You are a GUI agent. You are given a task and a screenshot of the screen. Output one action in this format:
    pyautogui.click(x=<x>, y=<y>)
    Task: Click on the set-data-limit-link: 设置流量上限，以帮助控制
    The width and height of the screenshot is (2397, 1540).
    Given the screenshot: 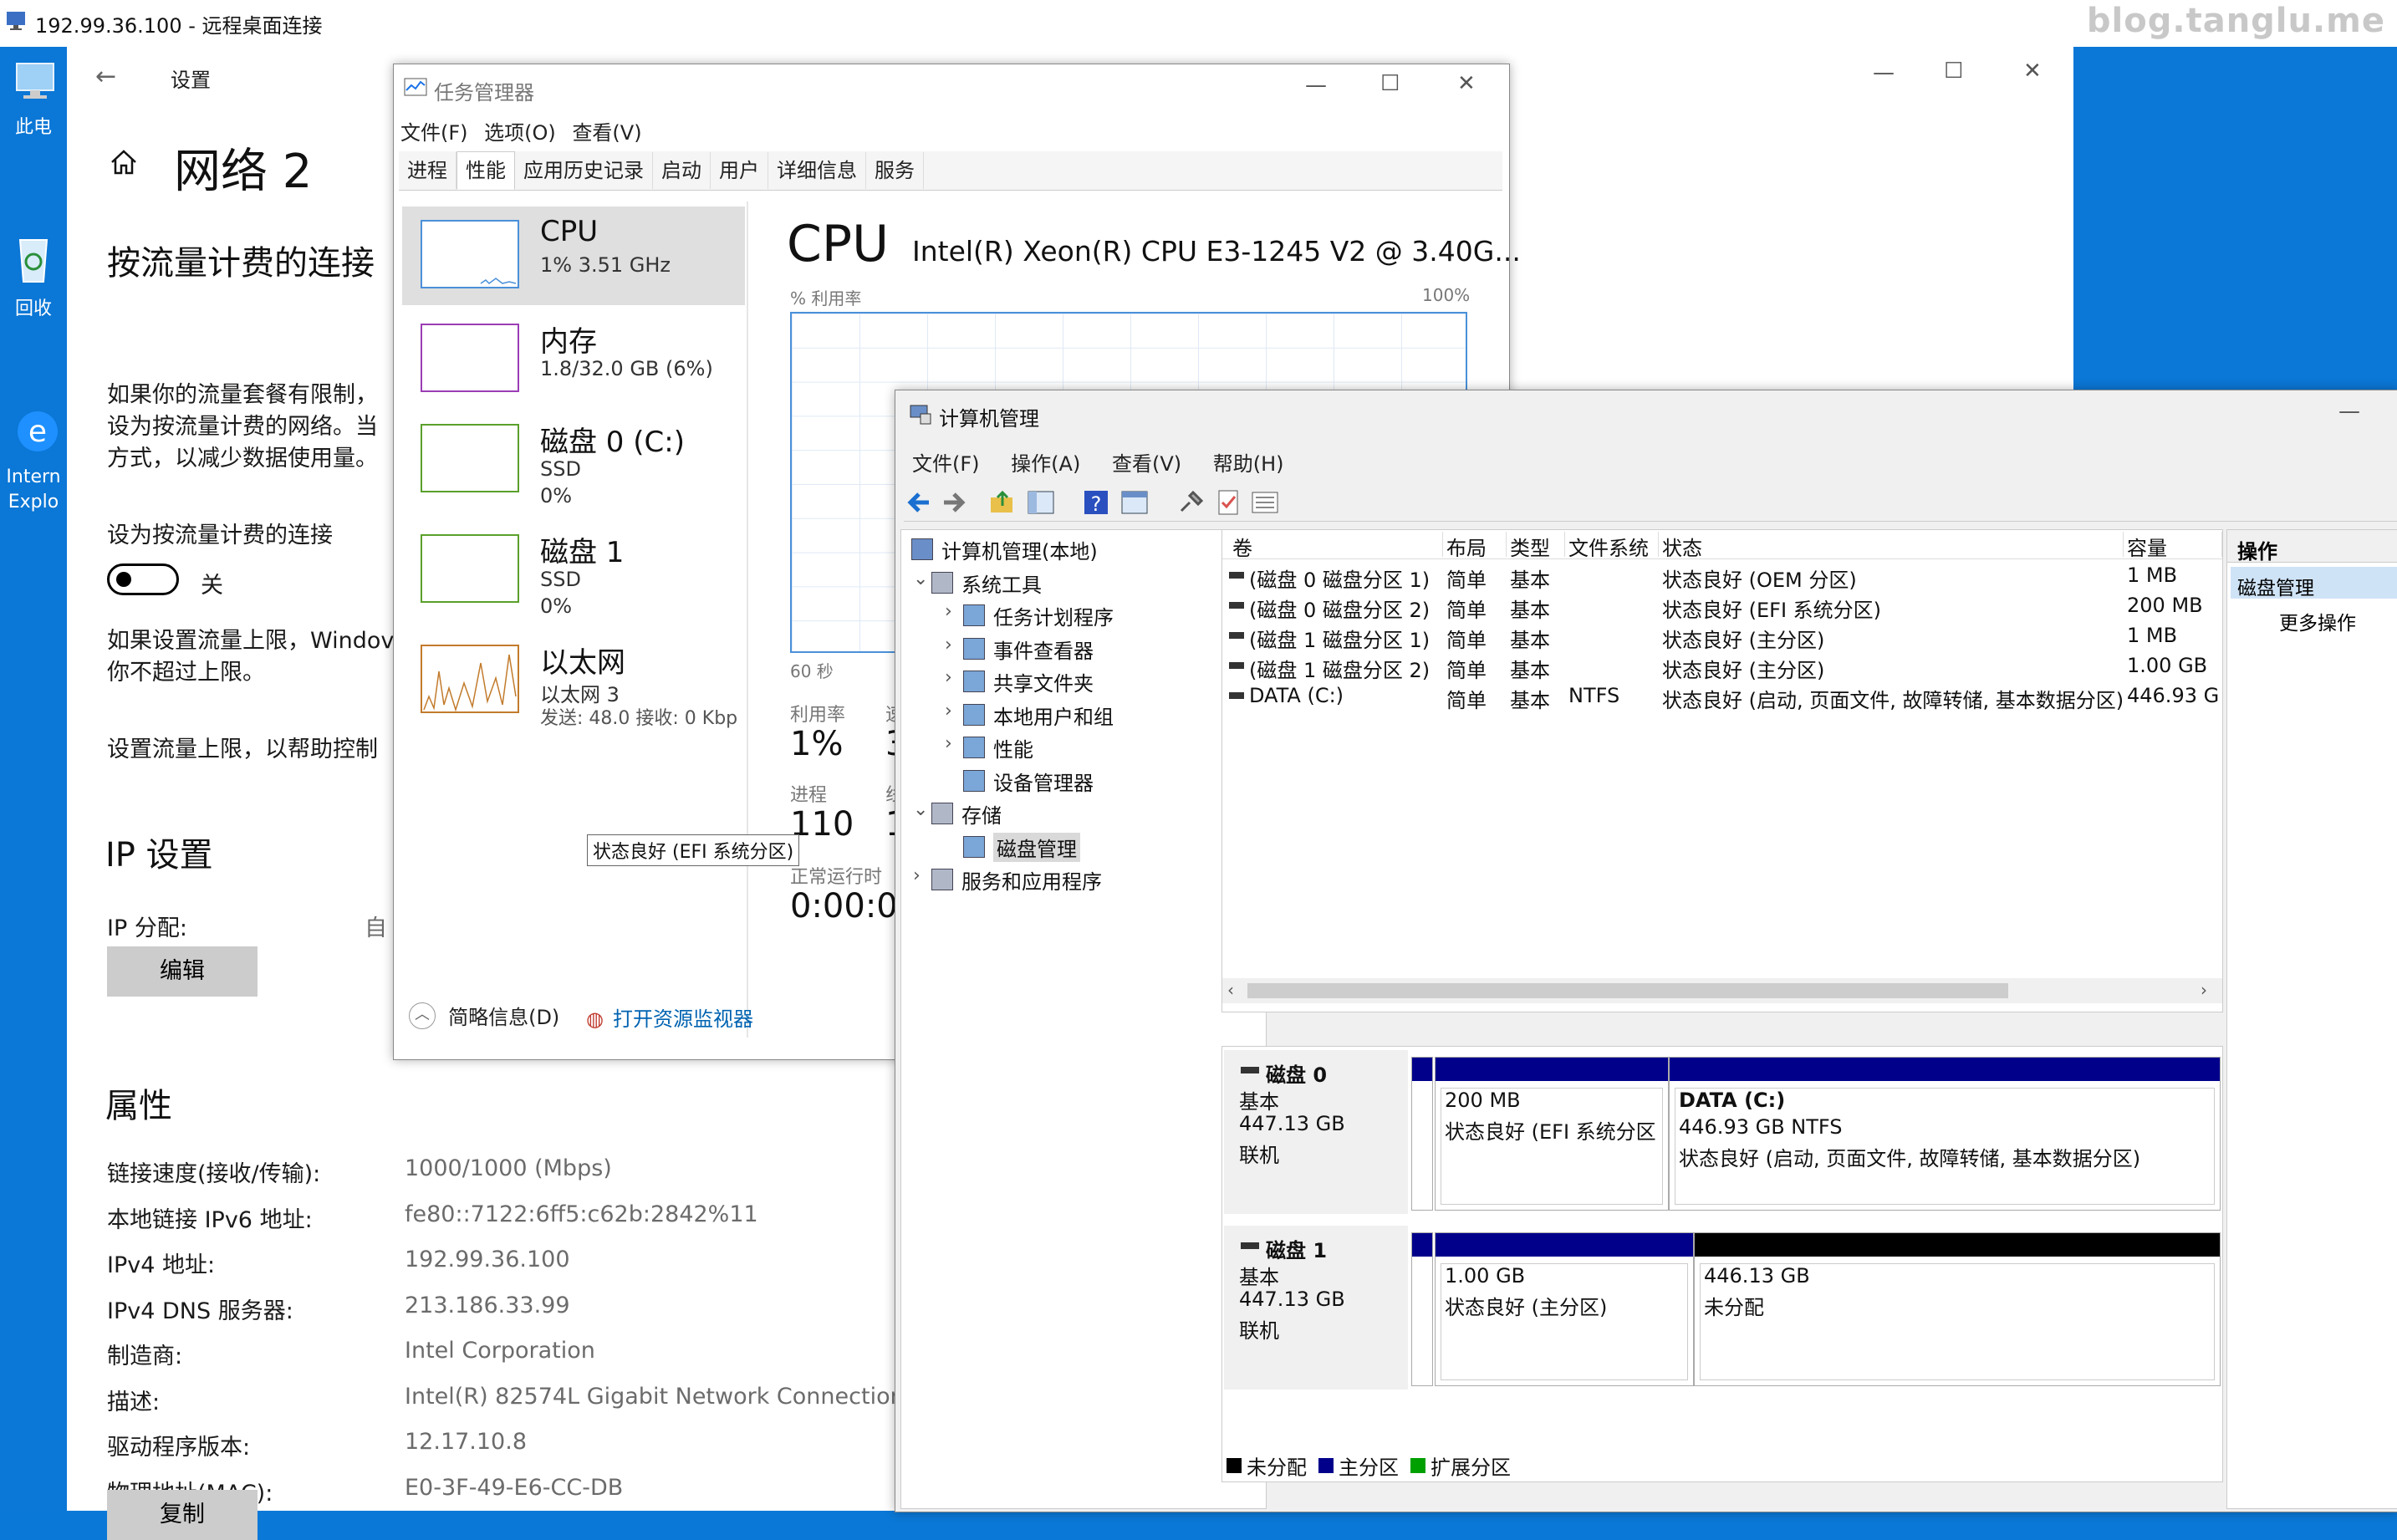 What is the action you would take?
    pyautogui.click(x=243, y=747)
    